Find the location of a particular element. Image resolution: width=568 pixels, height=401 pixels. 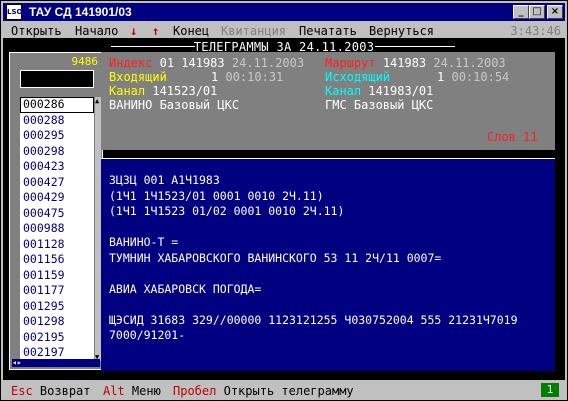

route-label: Маршрут is located at coordinates (350, 63).